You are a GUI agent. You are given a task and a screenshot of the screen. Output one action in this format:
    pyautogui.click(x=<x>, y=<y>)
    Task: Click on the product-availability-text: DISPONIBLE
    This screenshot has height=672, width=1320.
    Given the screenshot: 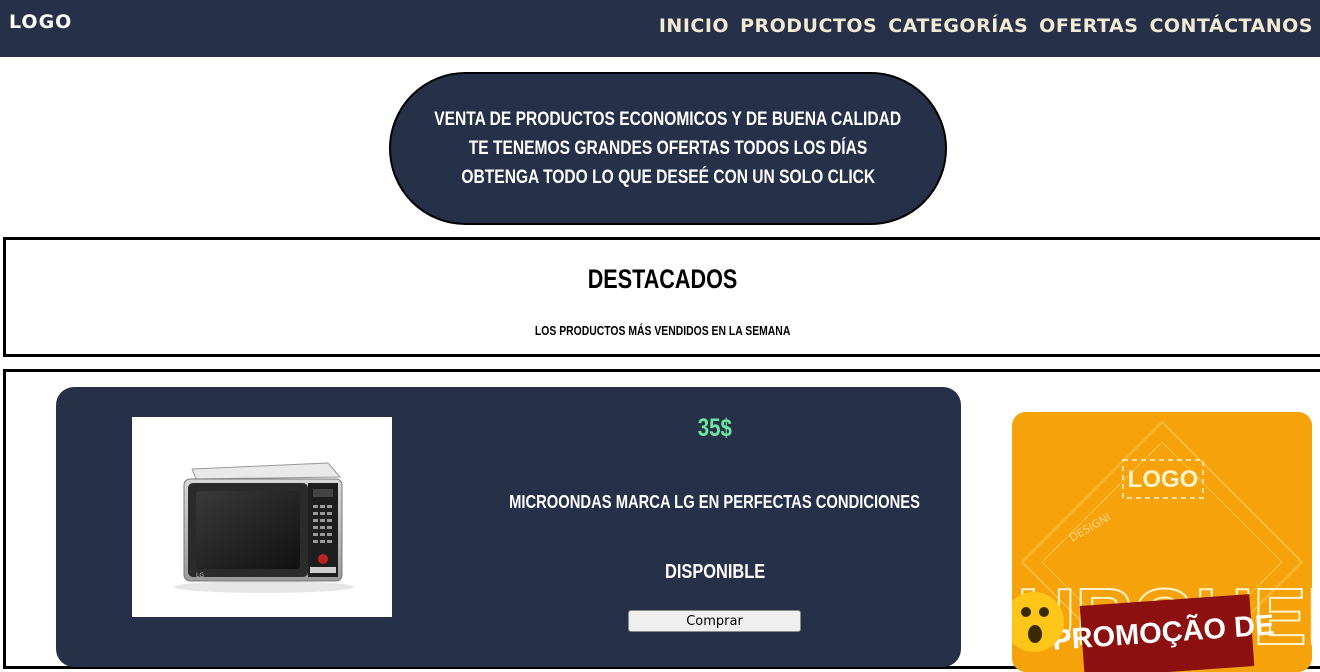 What is the action you would take?
    pyautogui.click(x=715, y=572)
    